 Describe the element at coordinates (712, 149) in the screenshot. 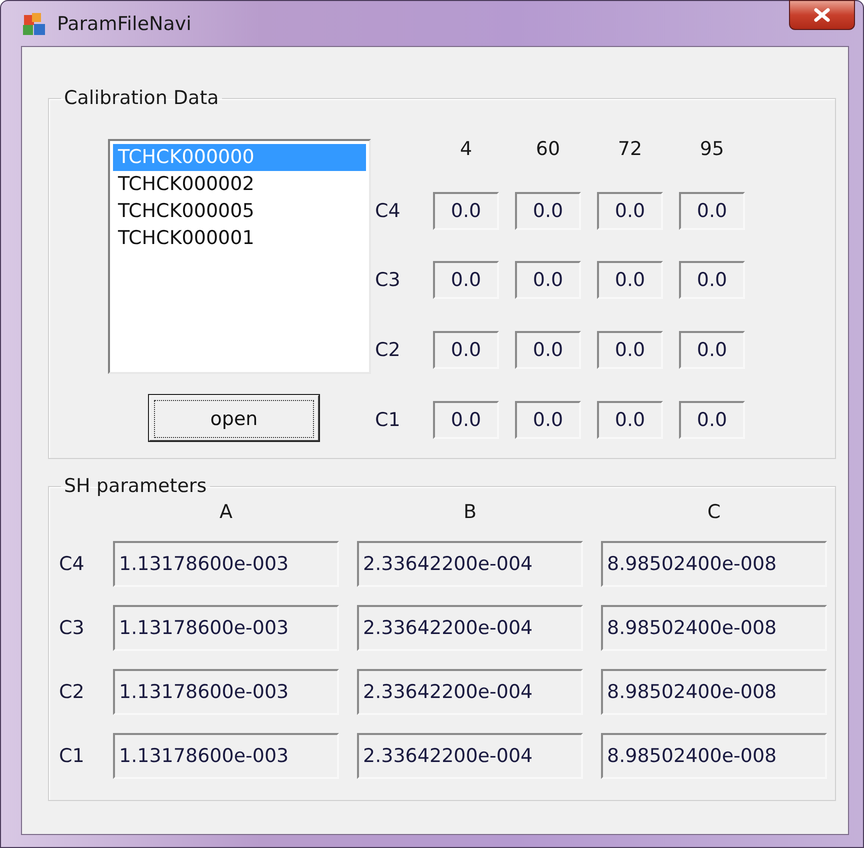

I see `column-header: 95` at that location.